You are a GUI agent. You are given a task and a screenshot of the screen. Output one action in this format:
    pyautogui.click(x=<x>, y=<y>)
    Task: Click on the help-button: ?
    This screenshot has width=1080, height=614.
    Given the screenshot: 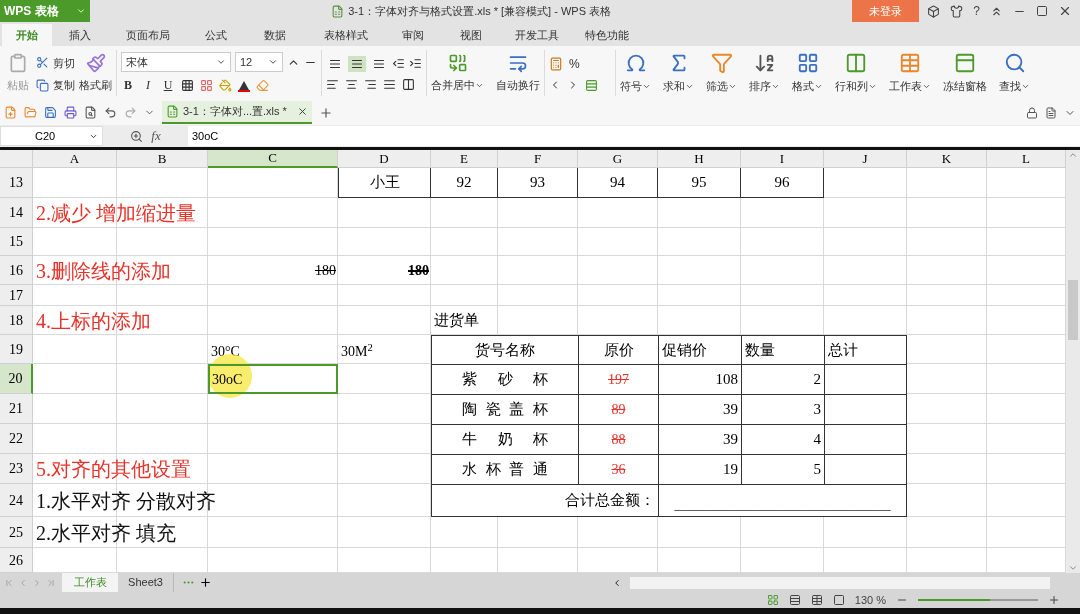 What is the action you would take?
    pyautogui.click(x=976, y=11)
    